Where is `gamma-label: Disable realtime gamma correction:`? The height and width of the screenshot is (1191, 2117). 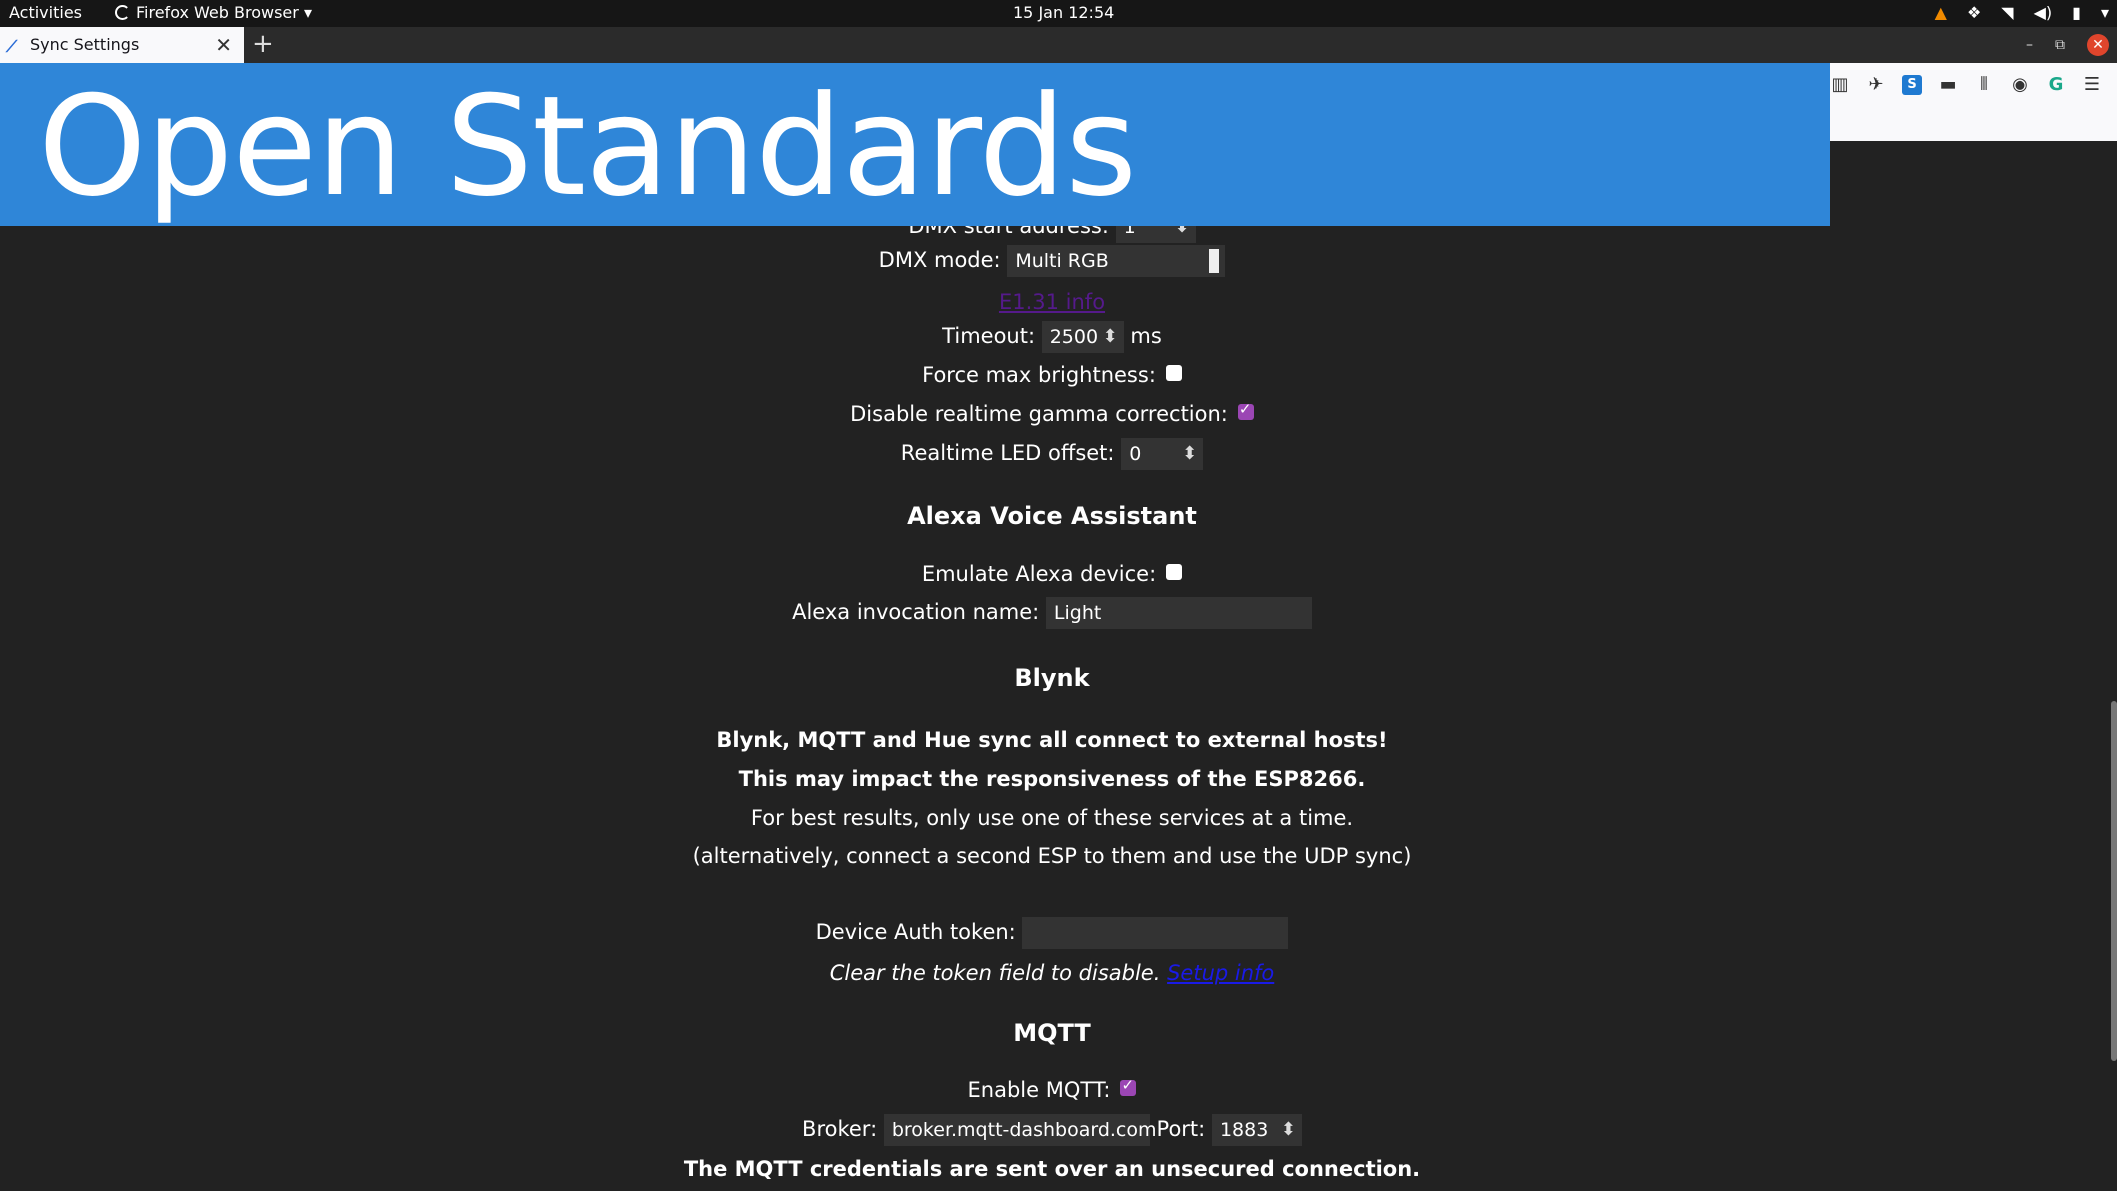 gamma-label: Disable realtime gamma correction: is located at coordinates (1039, 414).